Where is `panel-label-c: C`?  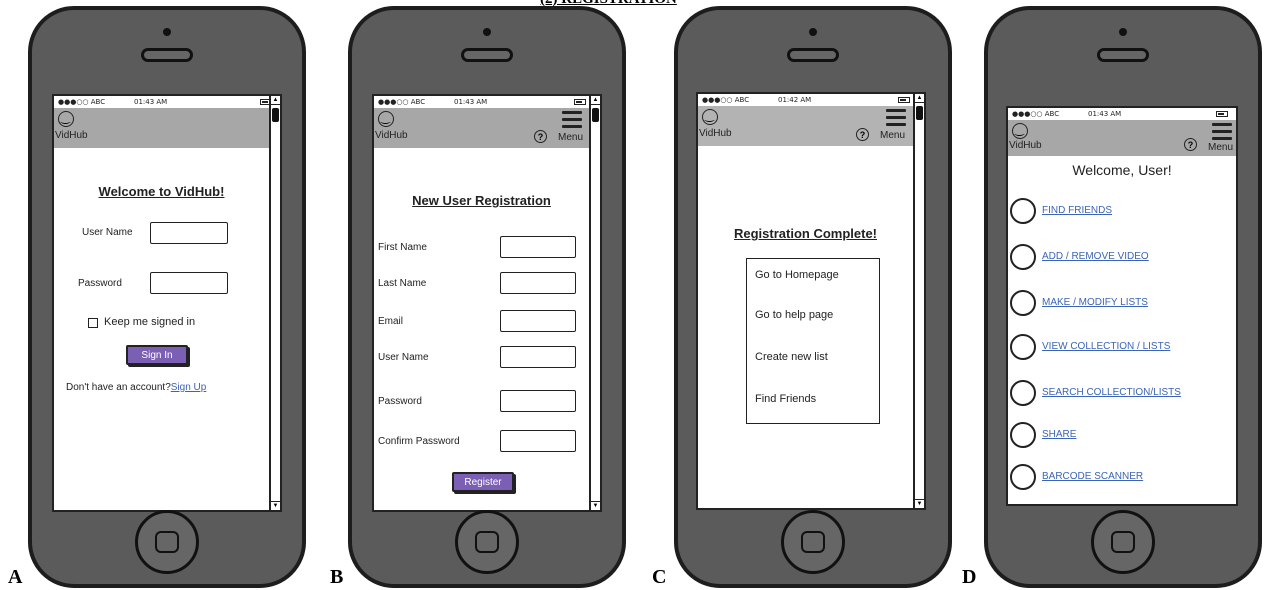 panel-label-c: C is located at coordinates (659, 577).